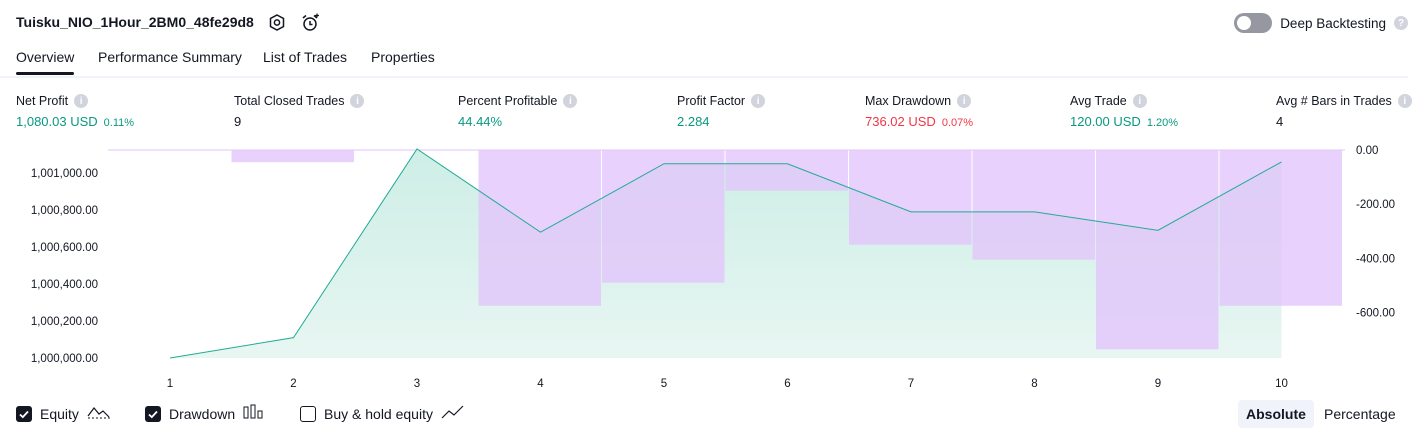  What do you see at coordinates (1401, 23) in the screenshot?
I see `help-icon: ?` at bounding box center [1401, 23].